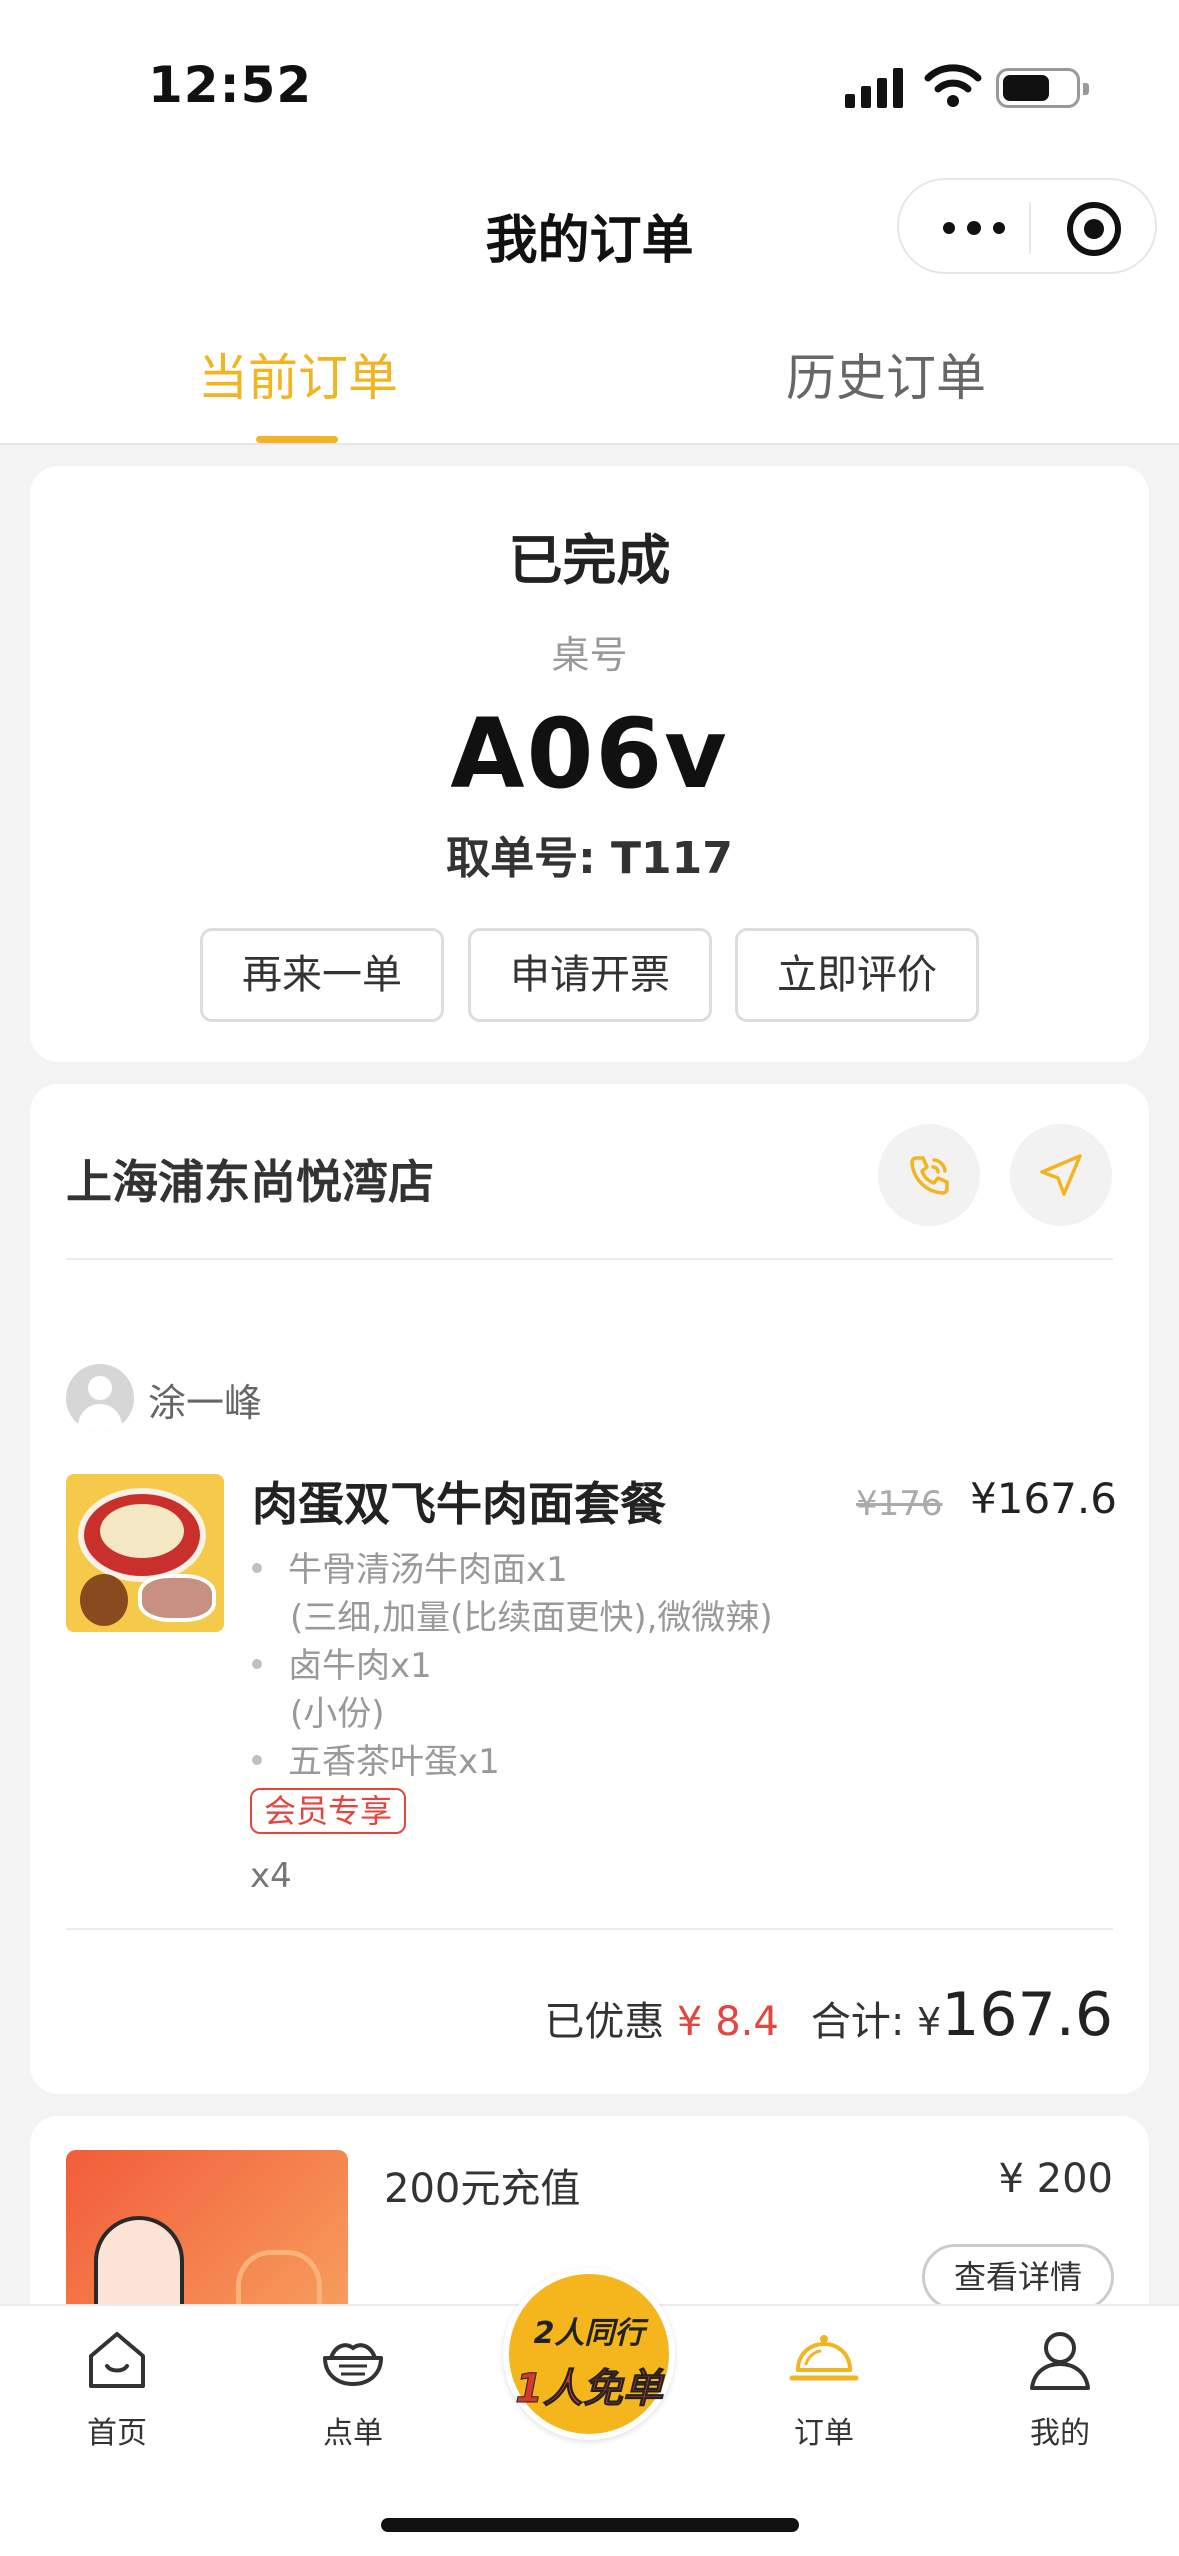  Describe the element at coordinates (589, 1929) in the screenshot. I see `item-divider` at that location.